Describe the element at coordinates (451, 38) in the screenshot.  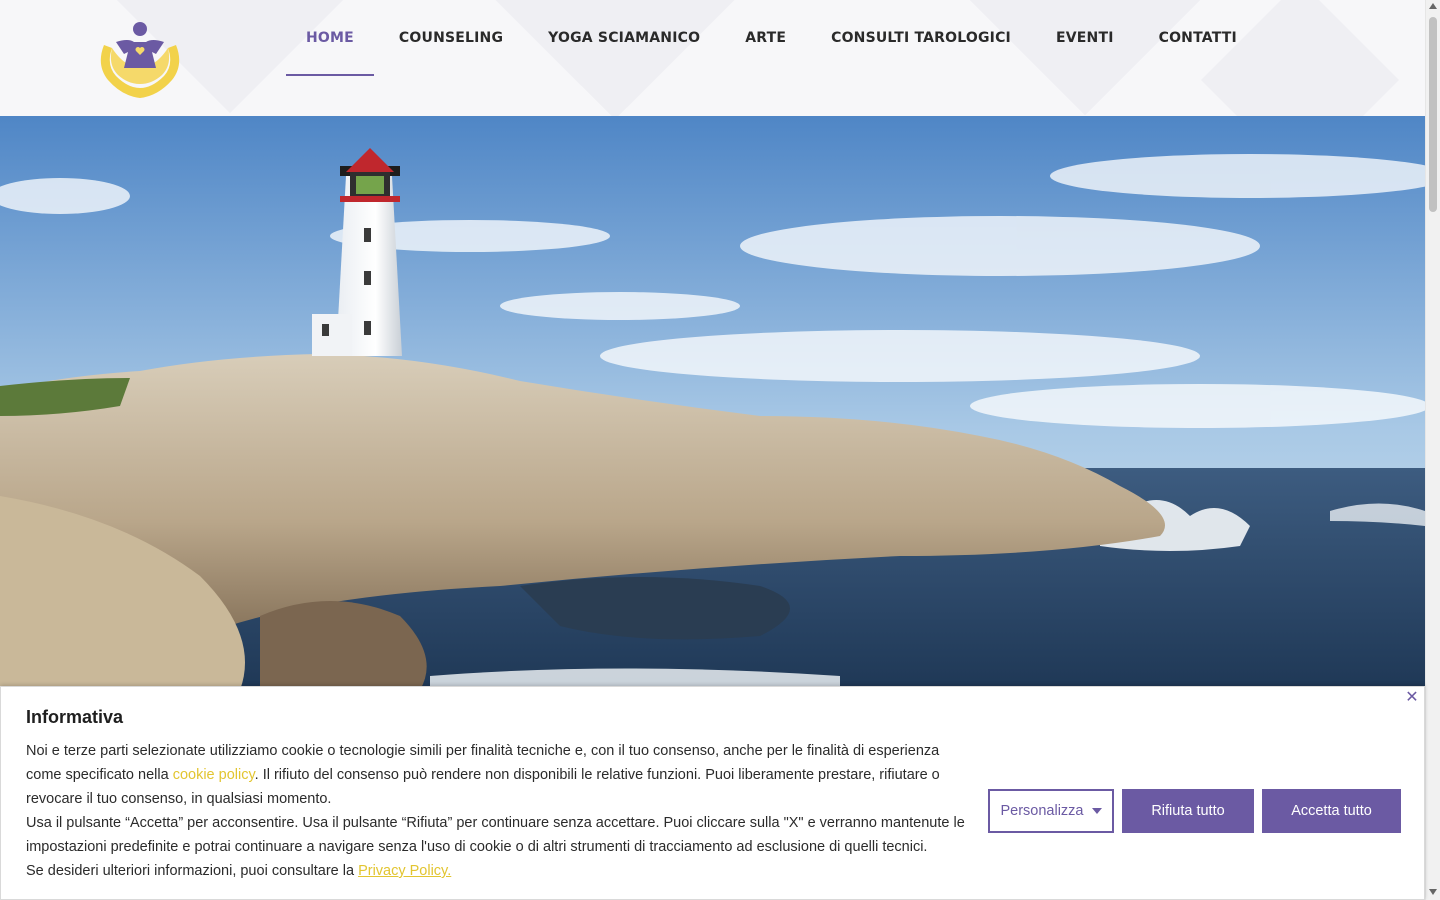
I see `nav-item-counseling: COUNSELING` at that location.